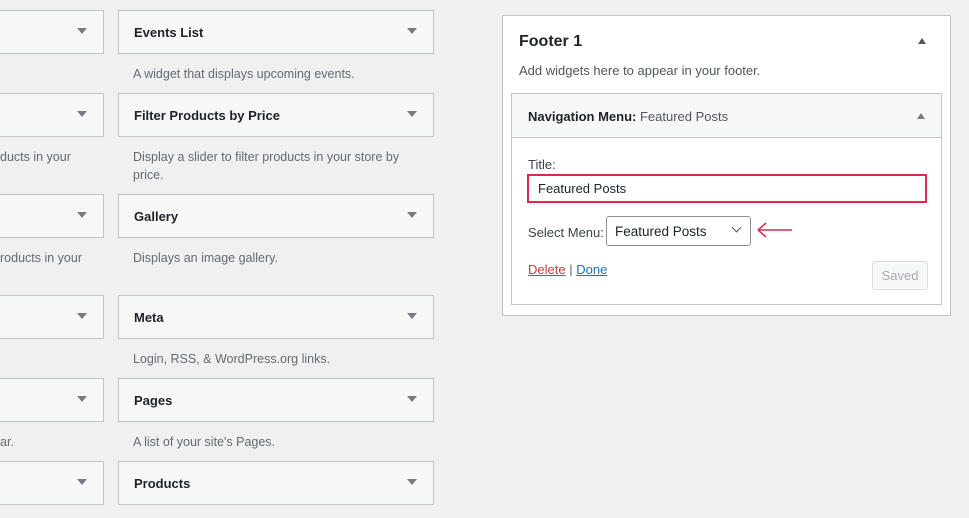  What do you see at coordinates (153, 400) in the screenshot?
I see `widget-title: Pages` at bounding box center [153, 400].